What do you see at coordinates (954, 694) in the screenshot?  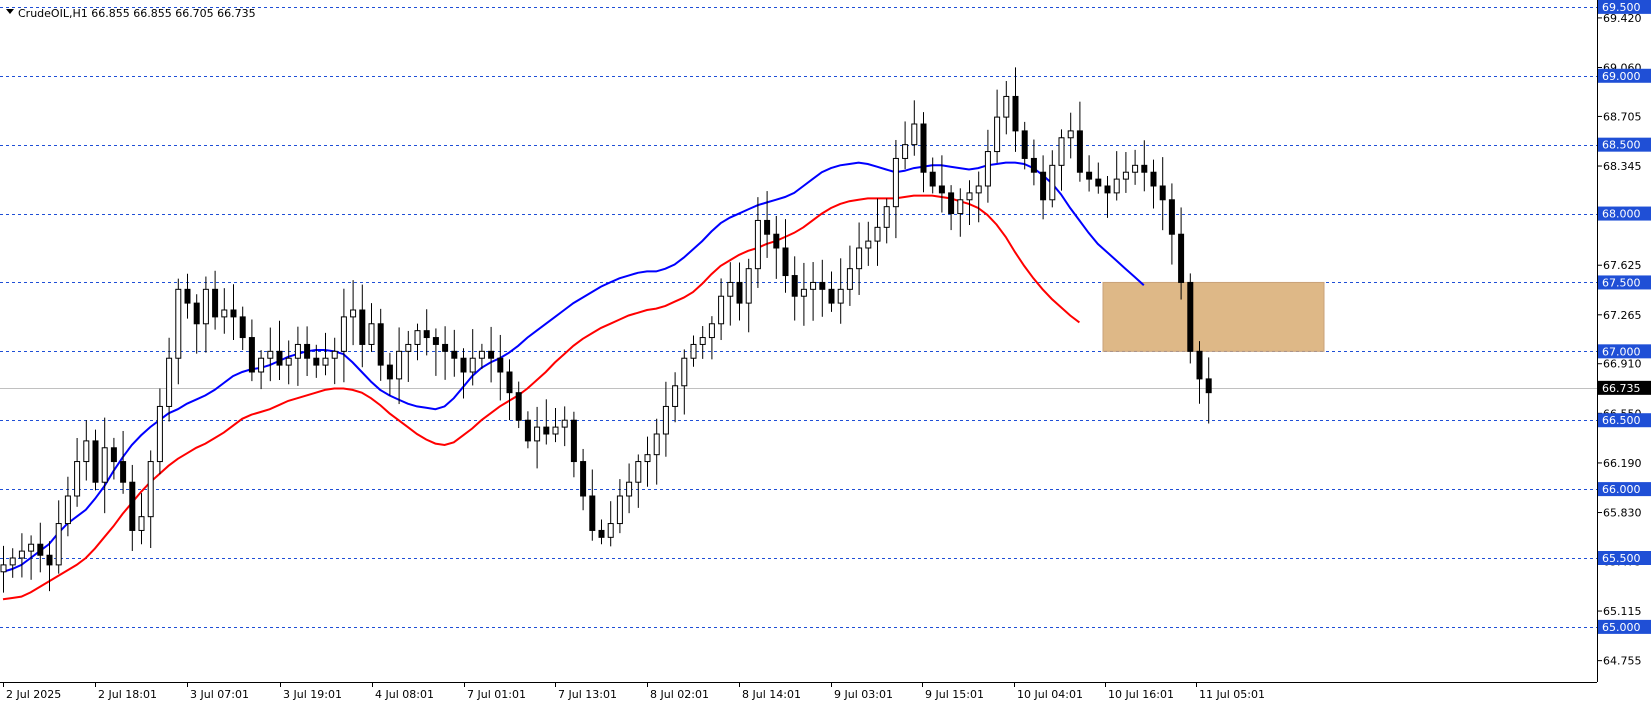 I see `x-tick-label: 9 Jul 15:01` at bounding box center [954, 694].